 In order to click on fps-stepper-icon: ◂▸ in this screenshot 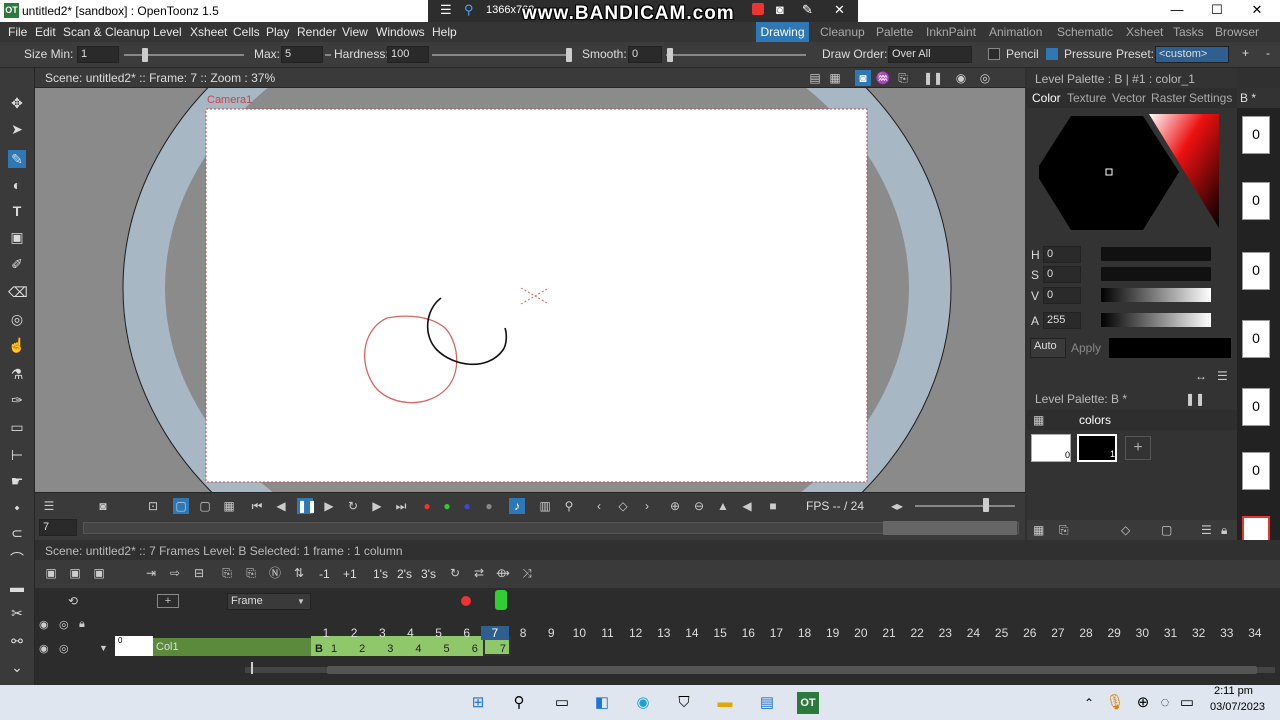, I will do `click(897, 506)`.